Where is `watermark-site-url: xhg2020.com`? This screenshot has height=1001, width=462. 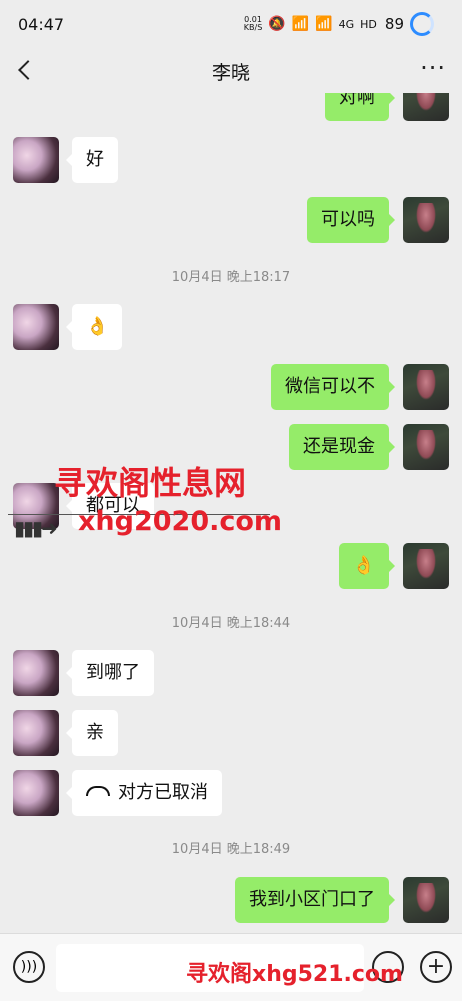
watermark-site-url: xhg2020.com is located at coordinates (180, 521).